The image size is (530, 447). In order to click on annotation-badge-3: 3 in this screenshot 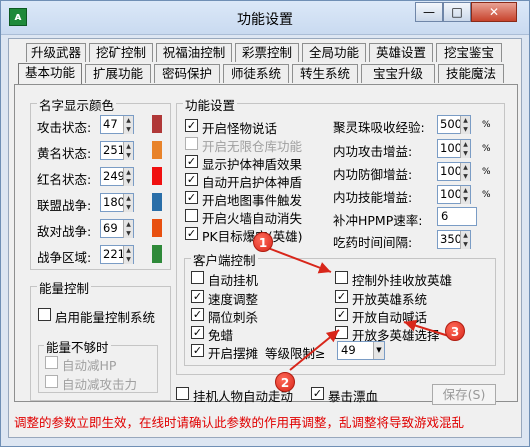, I will do `click(455, 331)`.